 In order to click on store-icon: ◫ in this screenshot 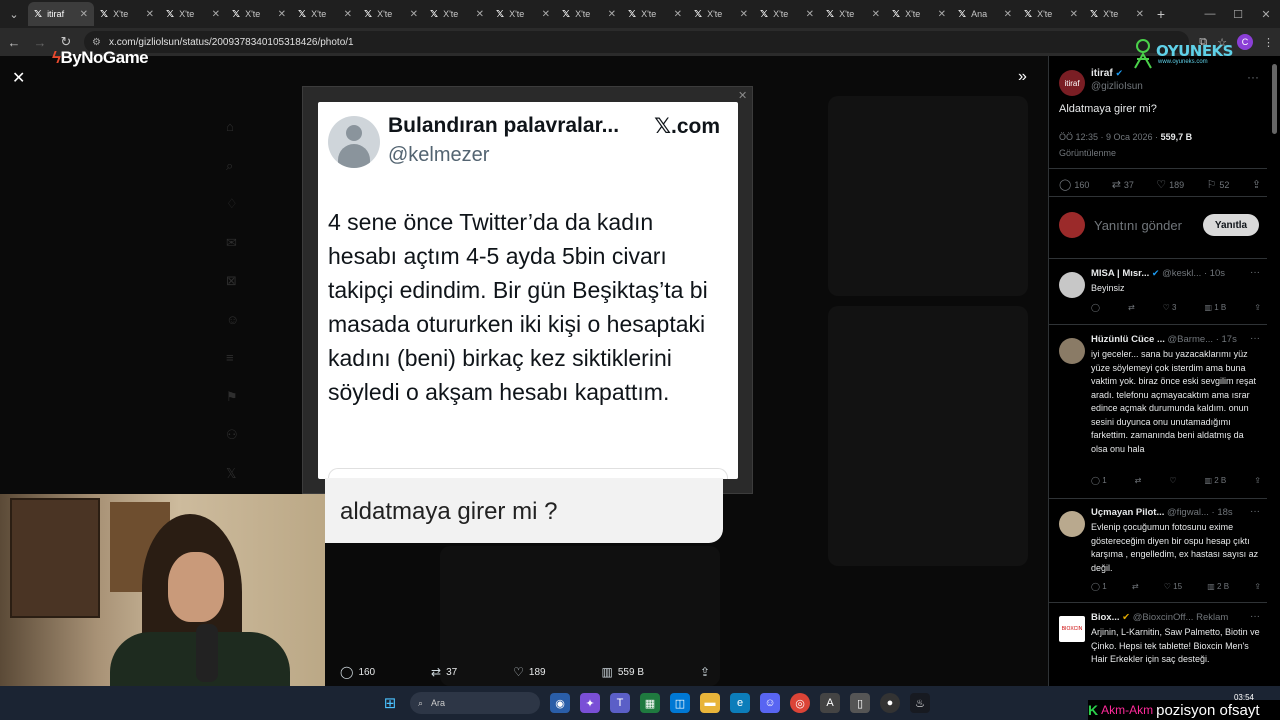, I will do `click(680, 703)`.